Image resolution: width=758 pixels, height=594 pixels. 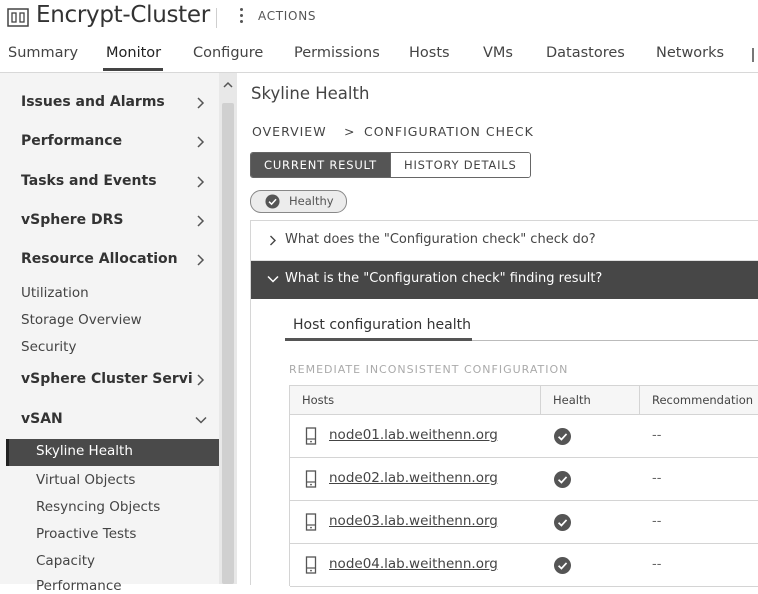 I want to click on host-link: node02.lab.weithenn.org, so click(x=413, y=478).